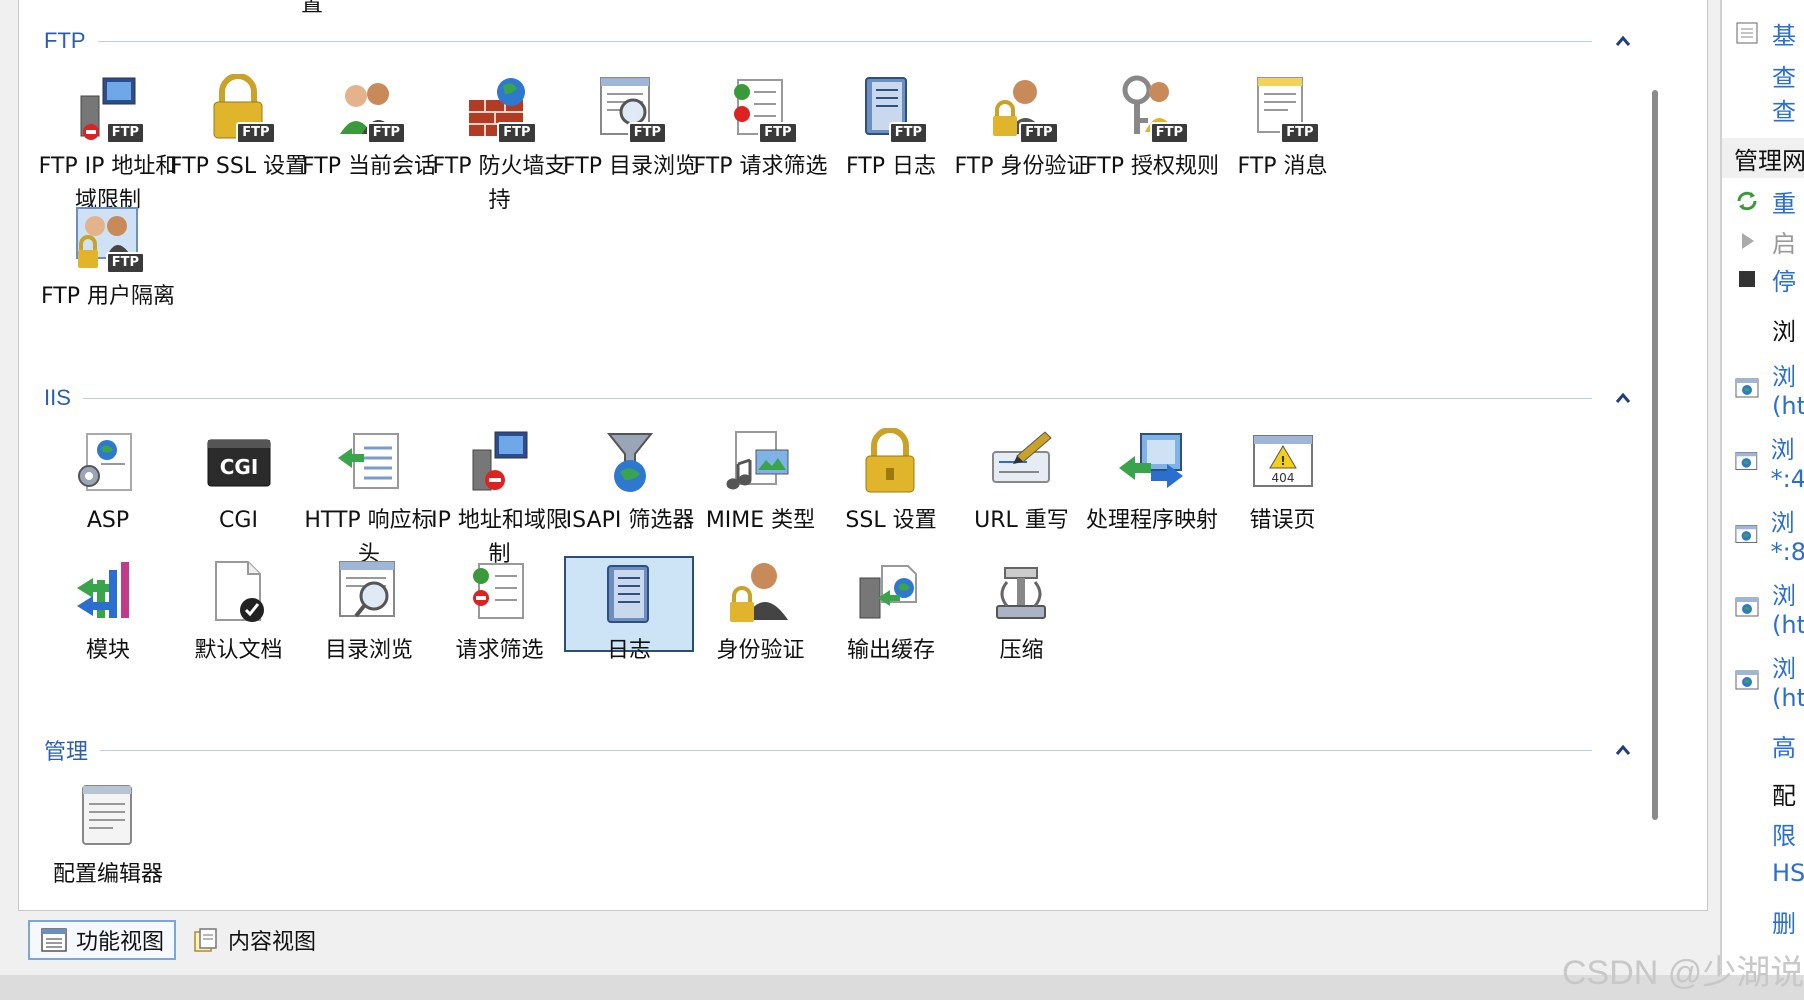 Image resolution: width=1804 pixels, height=1000 pixels. Describe the element at coordinates (239, 145) in the screenshot. I see `feature-tile: FTP FTP SSL 设置` at that location.